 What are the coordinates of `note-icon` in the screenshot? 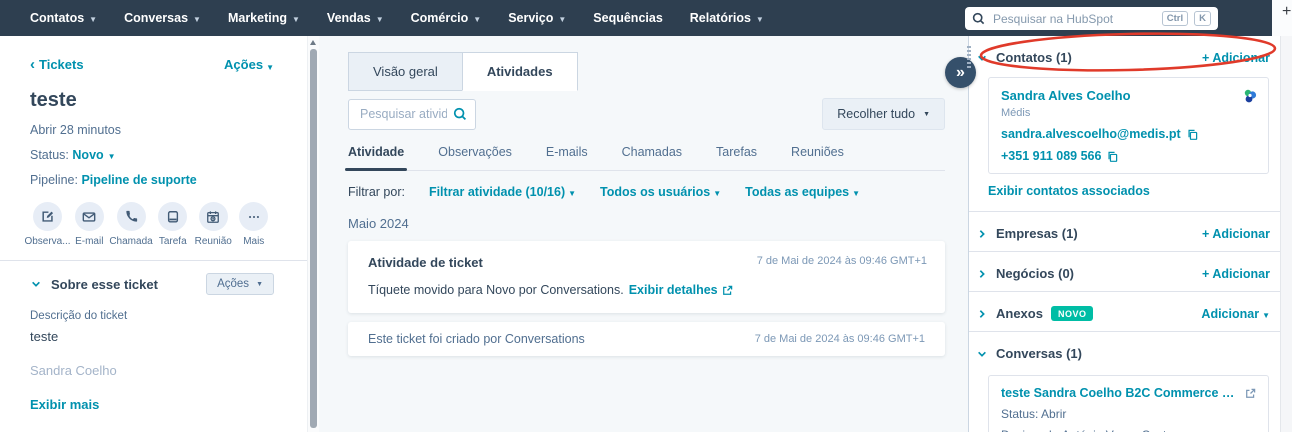 It's located at (47, 216).